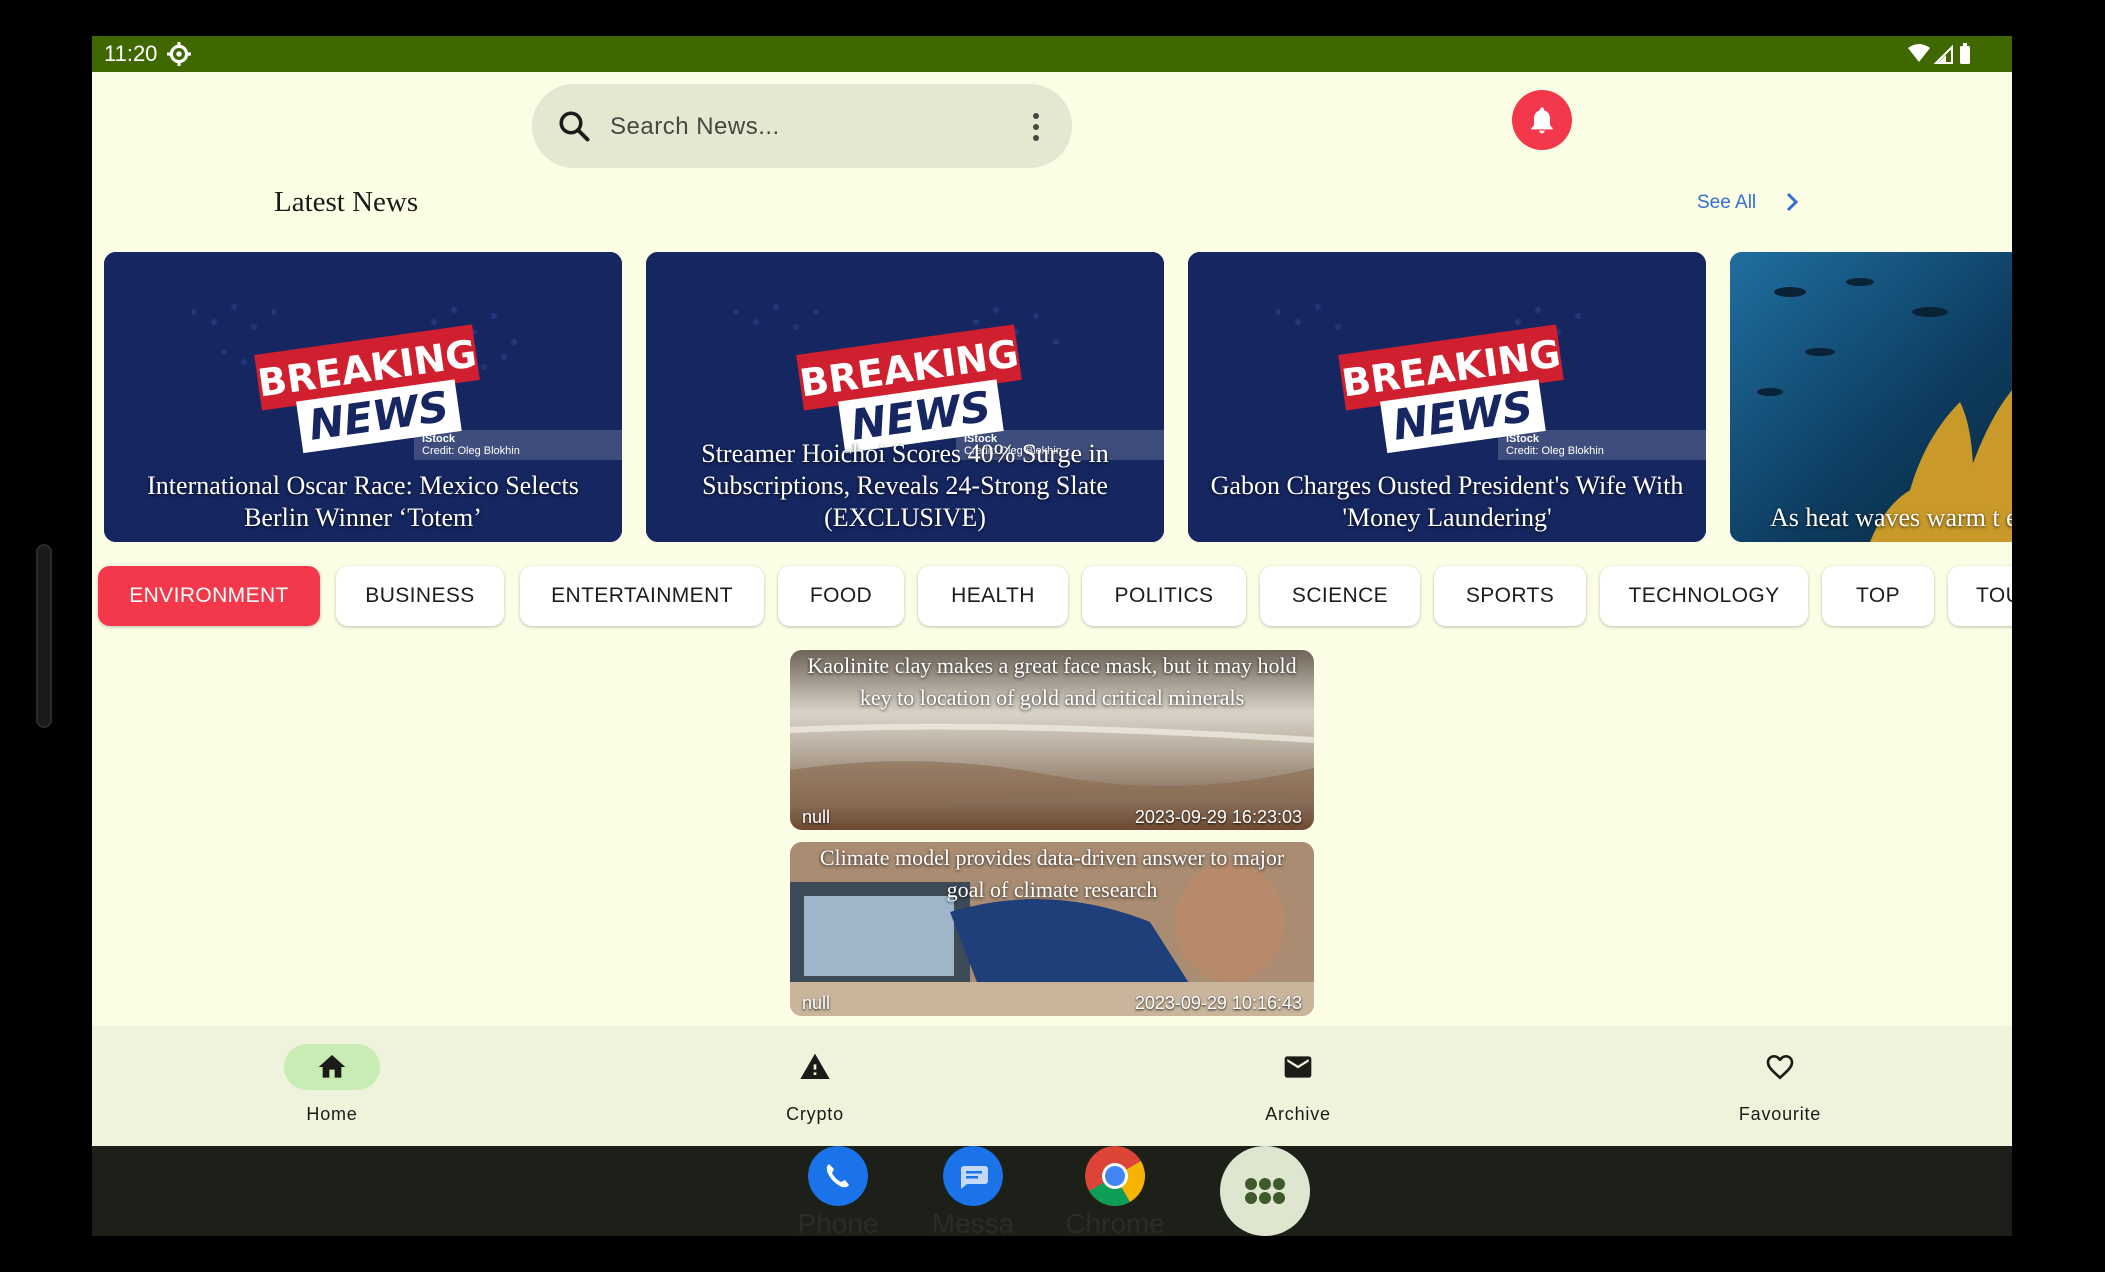  I want to click on home-icon, so click(332, 1066).